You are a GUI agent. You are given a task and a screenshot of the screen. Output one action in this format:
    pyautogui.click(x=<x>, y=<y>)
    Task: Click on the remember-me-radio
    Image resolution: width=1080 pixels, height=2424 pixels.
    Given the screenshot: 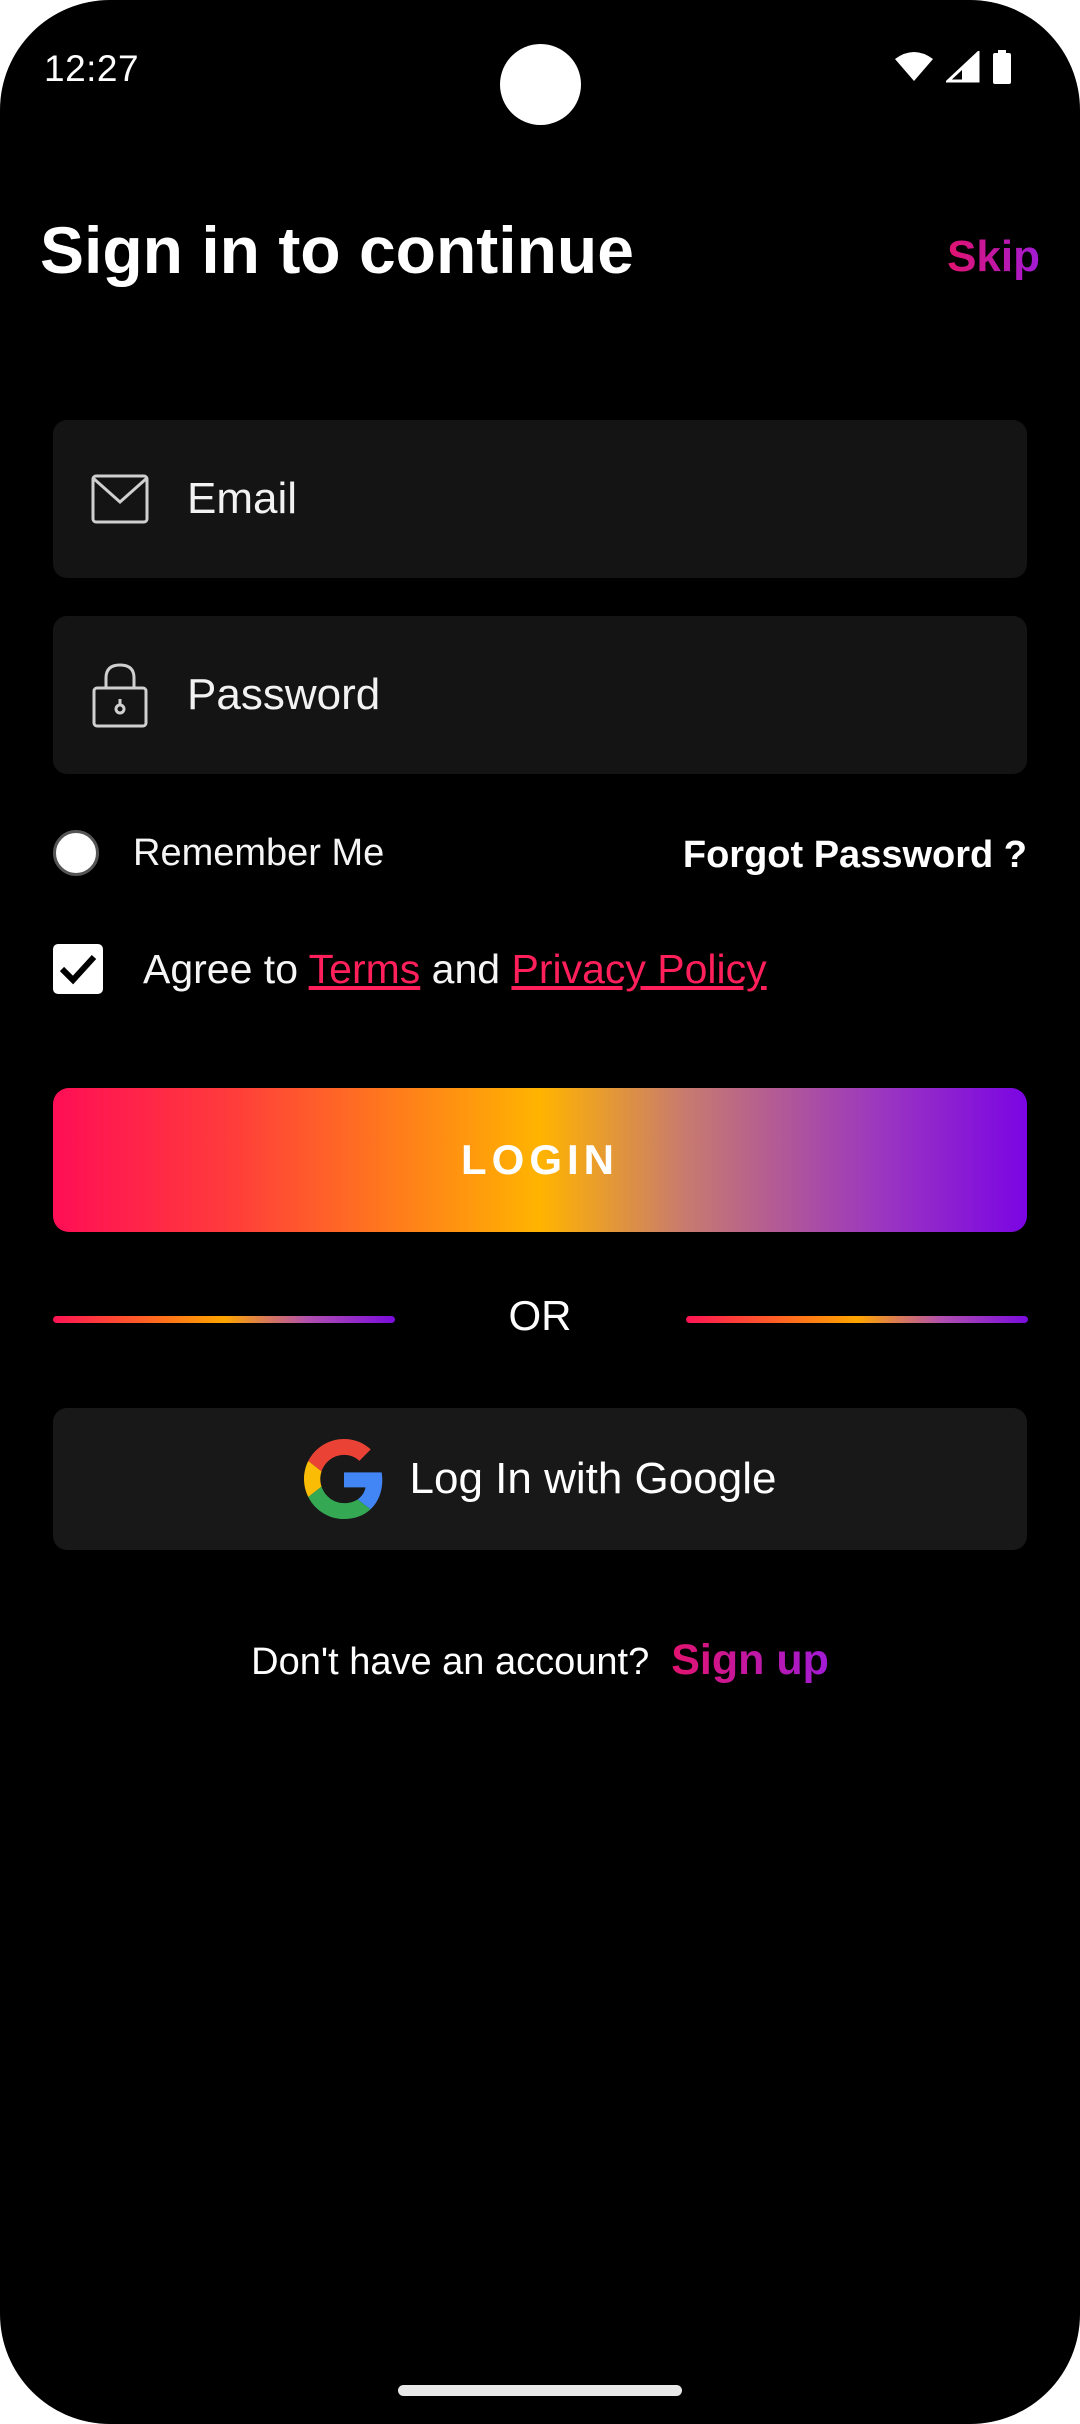 What is the action you would take?
    pyautogui.click(x=76, y=853)
    